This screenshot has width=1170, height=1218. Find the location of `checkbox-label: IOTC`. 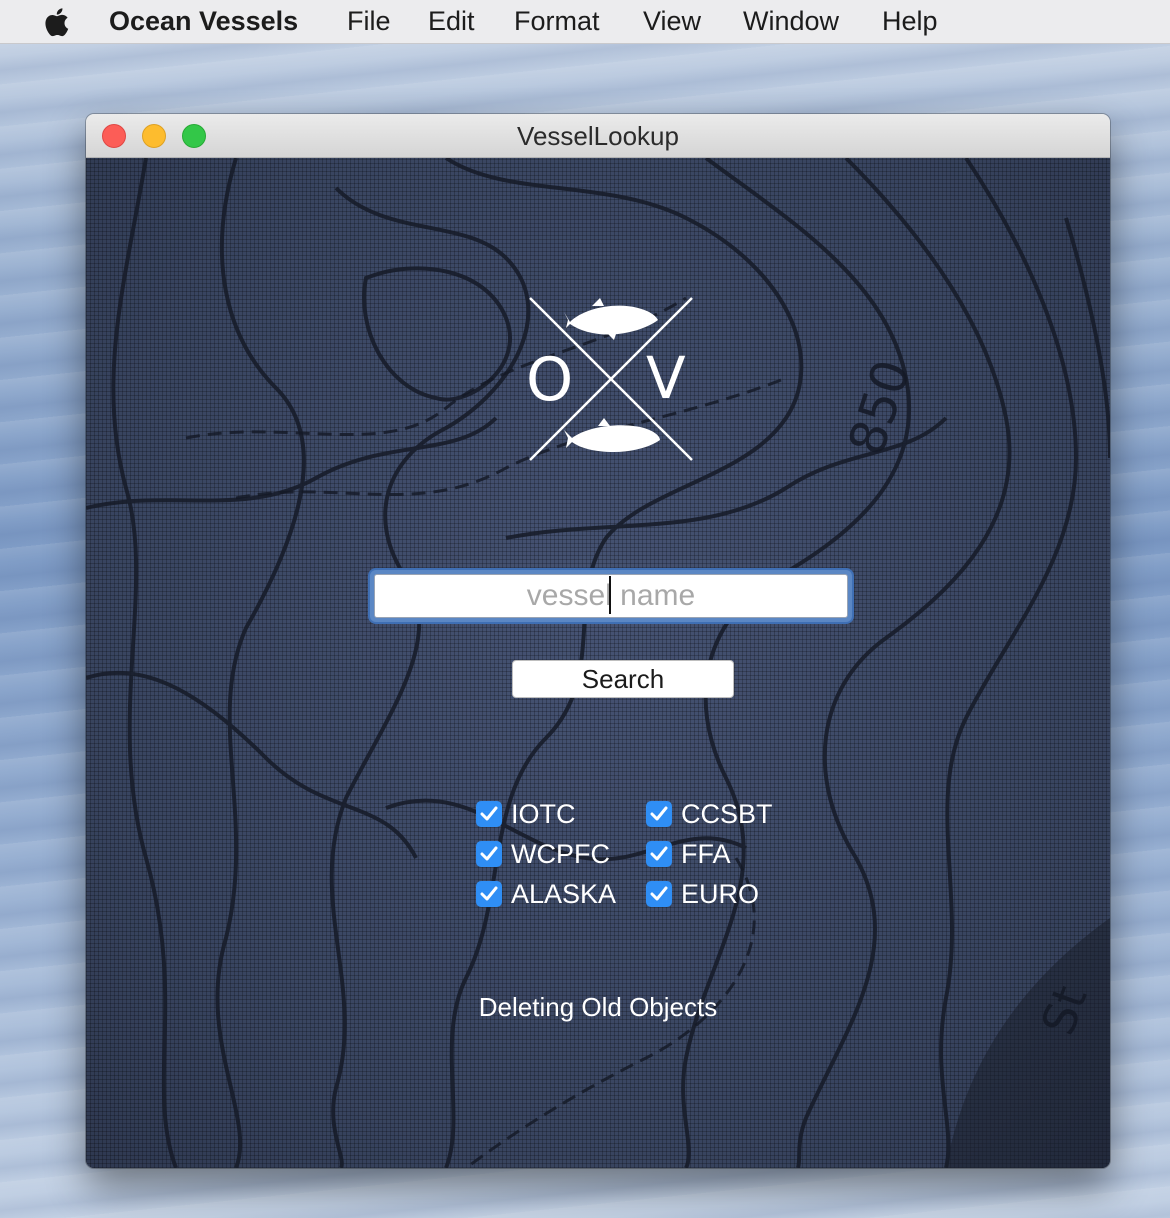

checkbox-label: IOTC is located at coordinates (543, 813).